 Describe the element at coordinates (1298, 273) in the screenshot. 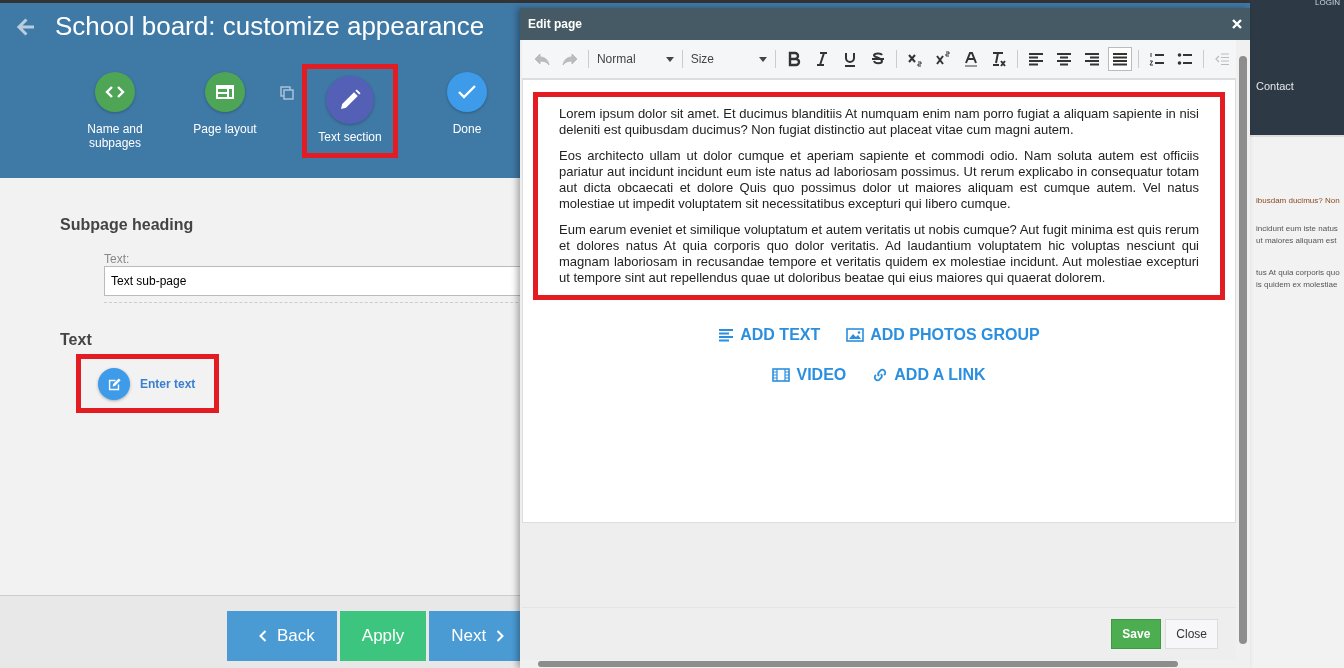

I see `preview-text: tus At quia corporis quo` at that location.